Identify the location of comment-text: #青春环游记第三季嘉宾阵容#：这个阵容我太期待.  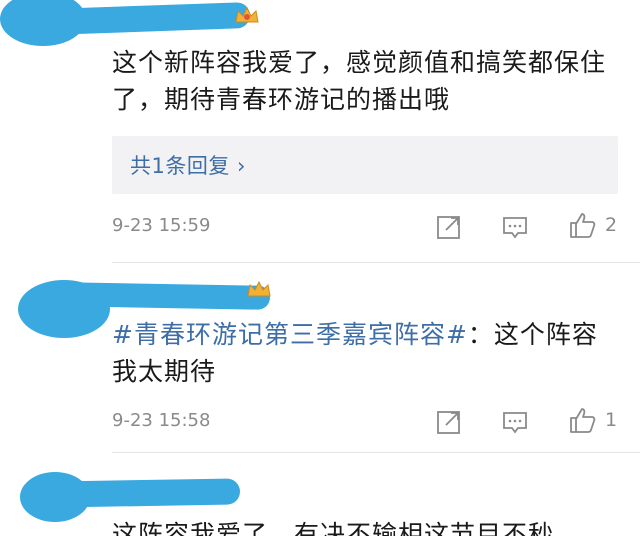
(362, 353).